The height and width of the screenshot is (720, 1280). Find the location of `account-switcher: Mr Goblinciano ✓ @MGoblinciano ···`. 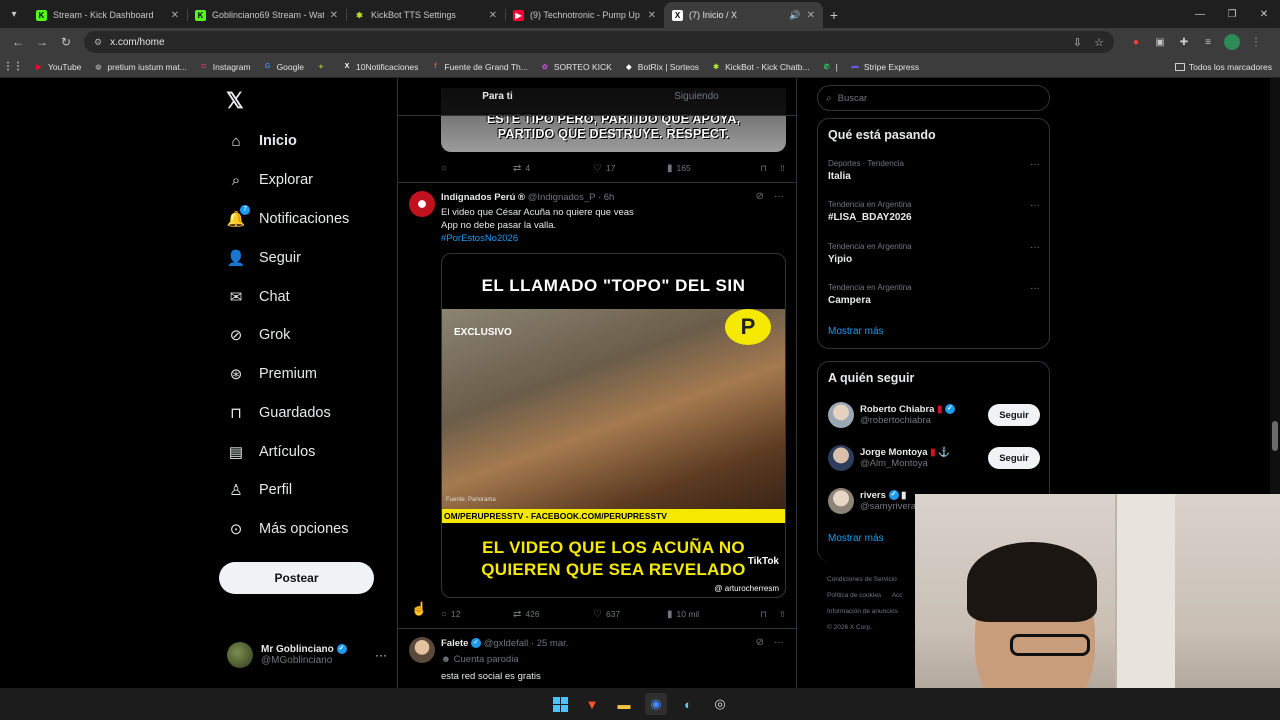

account-switcher: Mr Goblinciano ✓ @MGoblinciano ··· is located at coordinates (307, 655).